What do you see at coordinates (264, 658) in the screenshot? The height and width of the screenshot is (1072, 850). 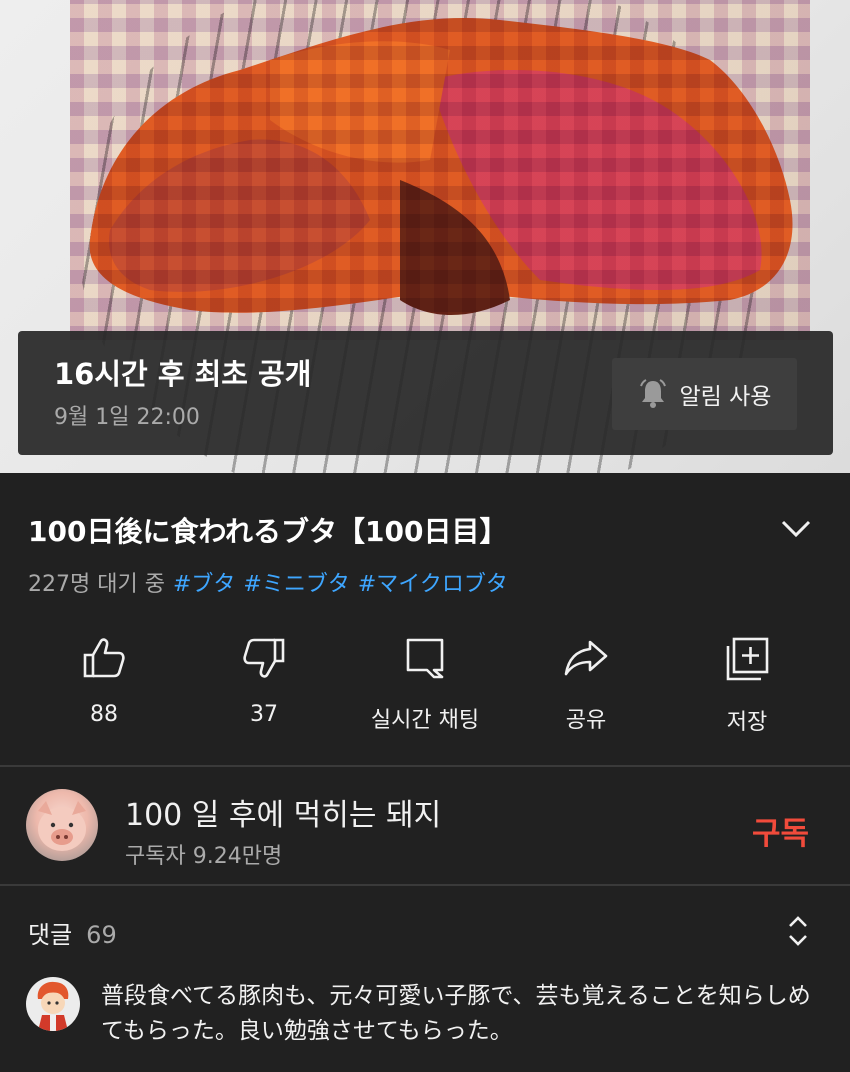 I see `thumbs-down-icon` at bounding box center [264, 658].